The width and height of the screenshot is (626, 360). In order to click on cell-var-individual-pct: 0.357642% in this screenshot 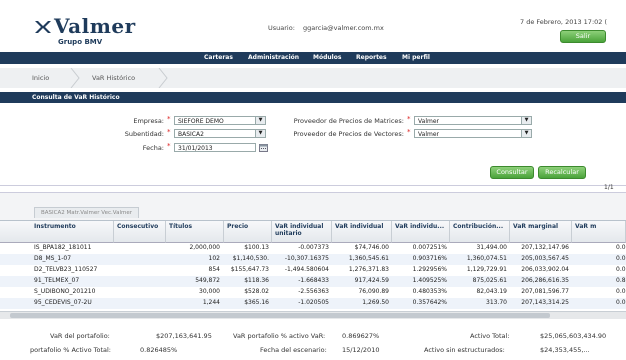, I will do `click(429, 302)`.